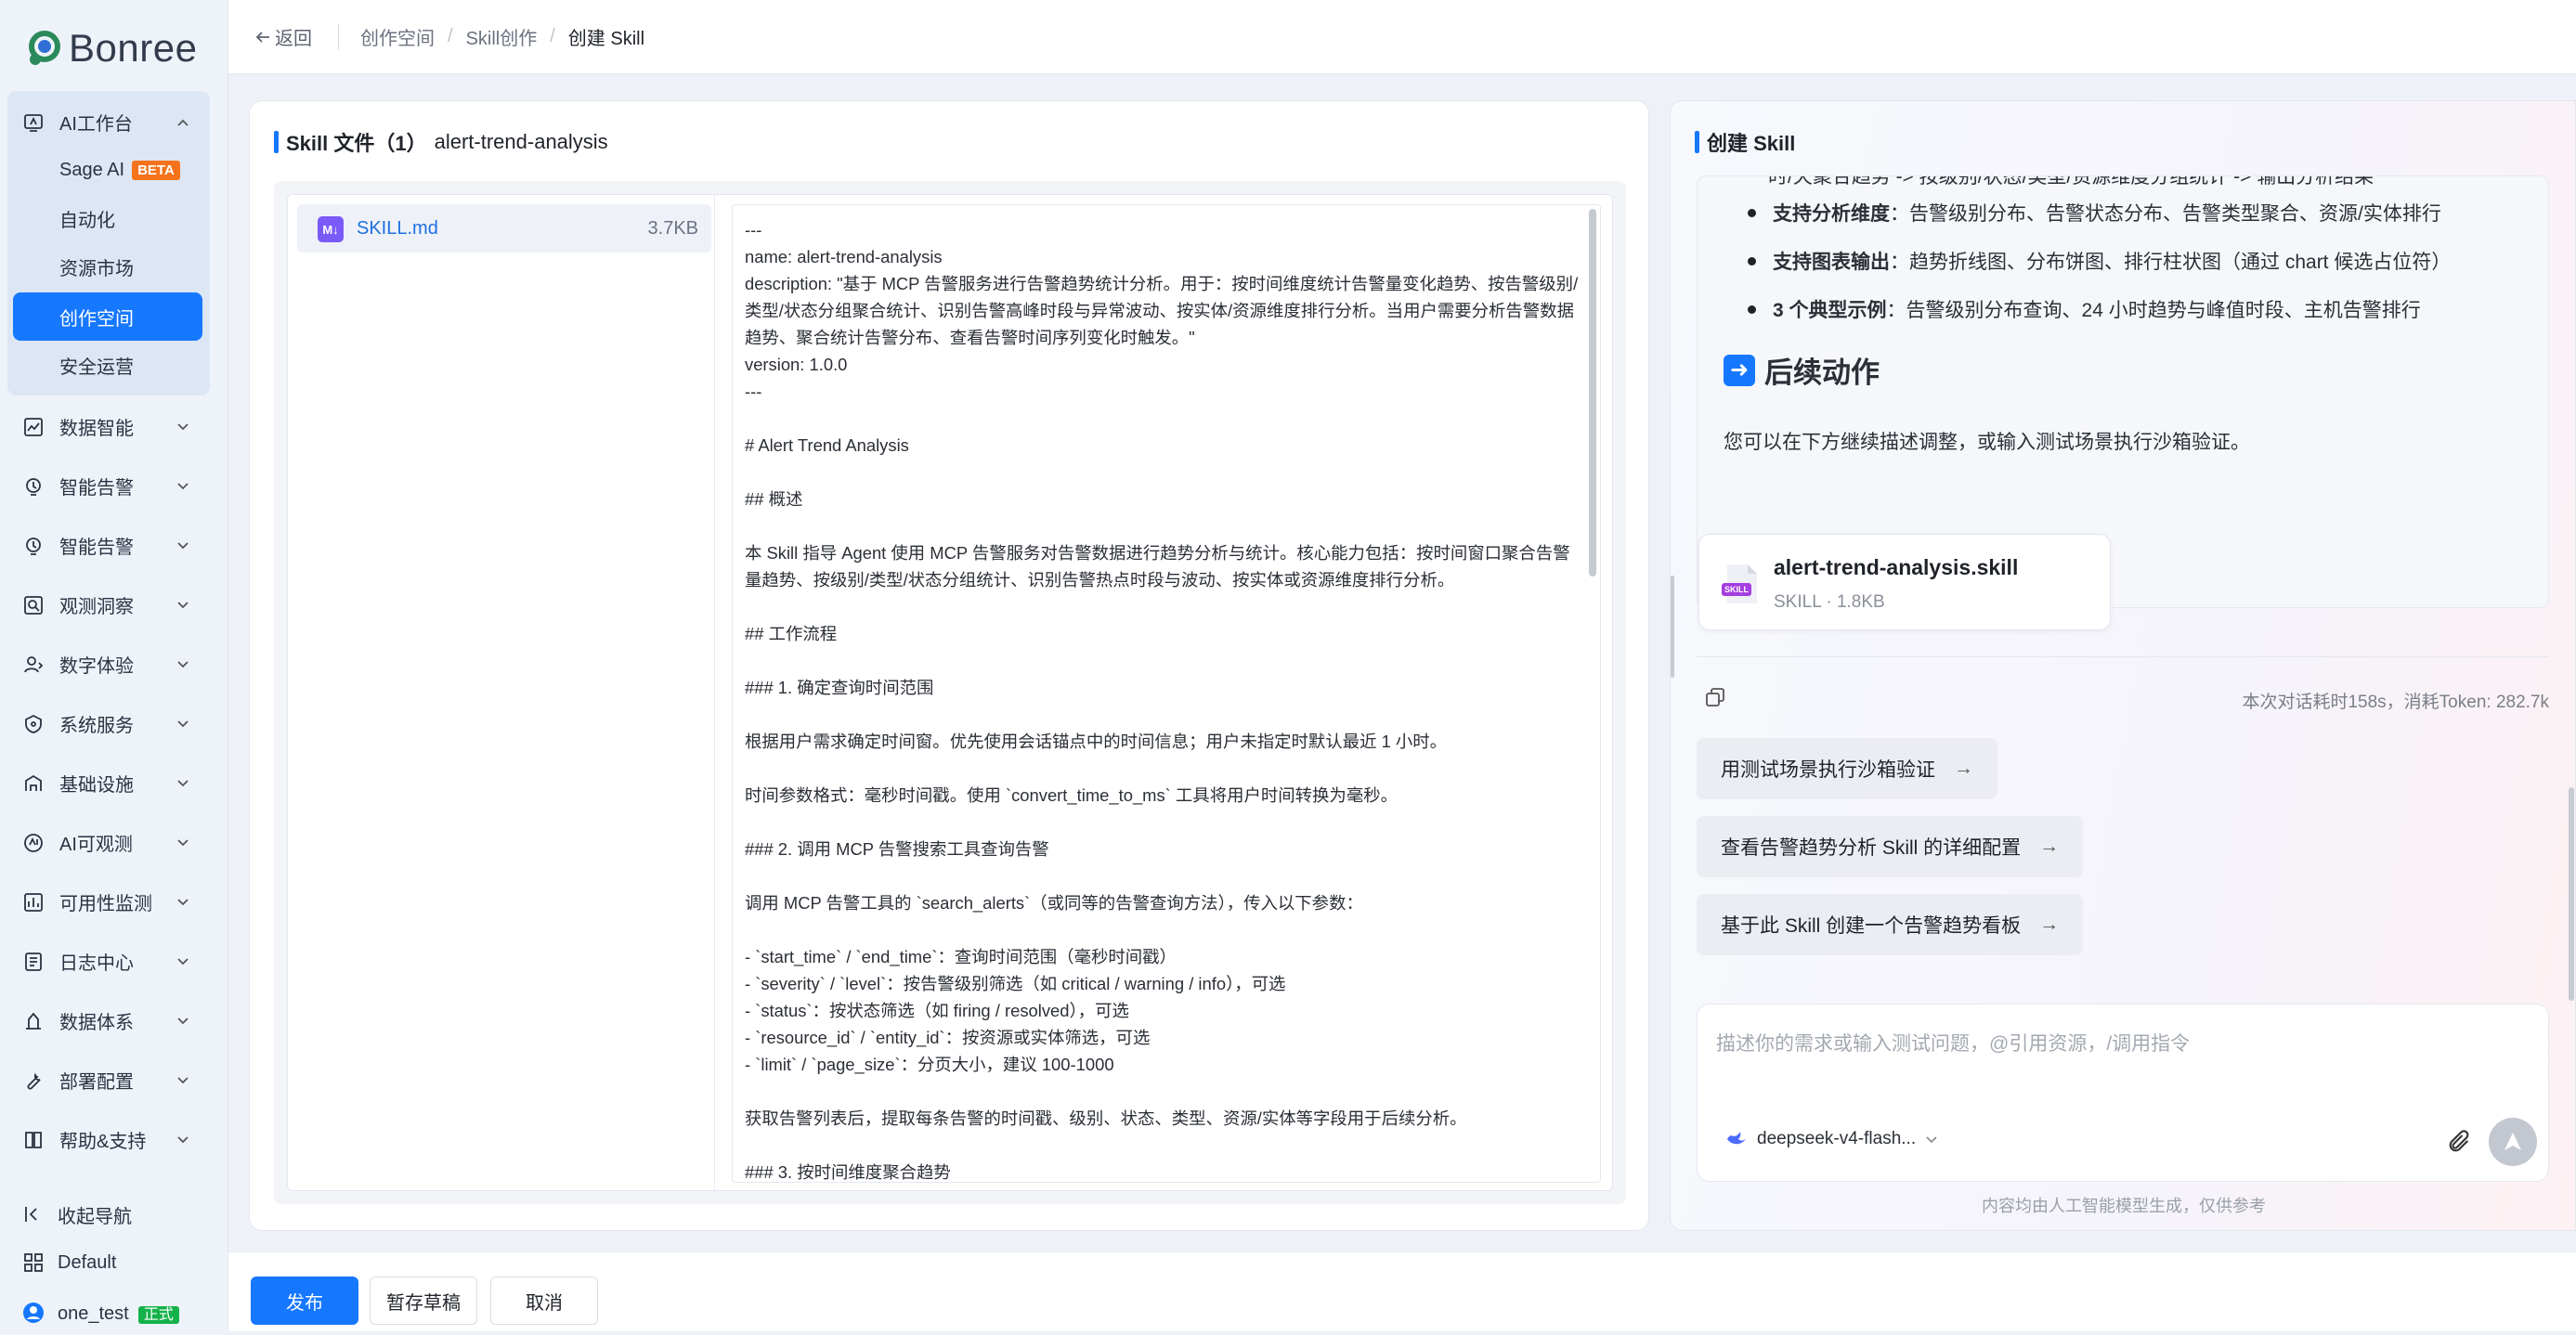 This screenshot has height=1335, width=2576. I want to click on breadcrumb-item: 创作空间, so click(398, 37).